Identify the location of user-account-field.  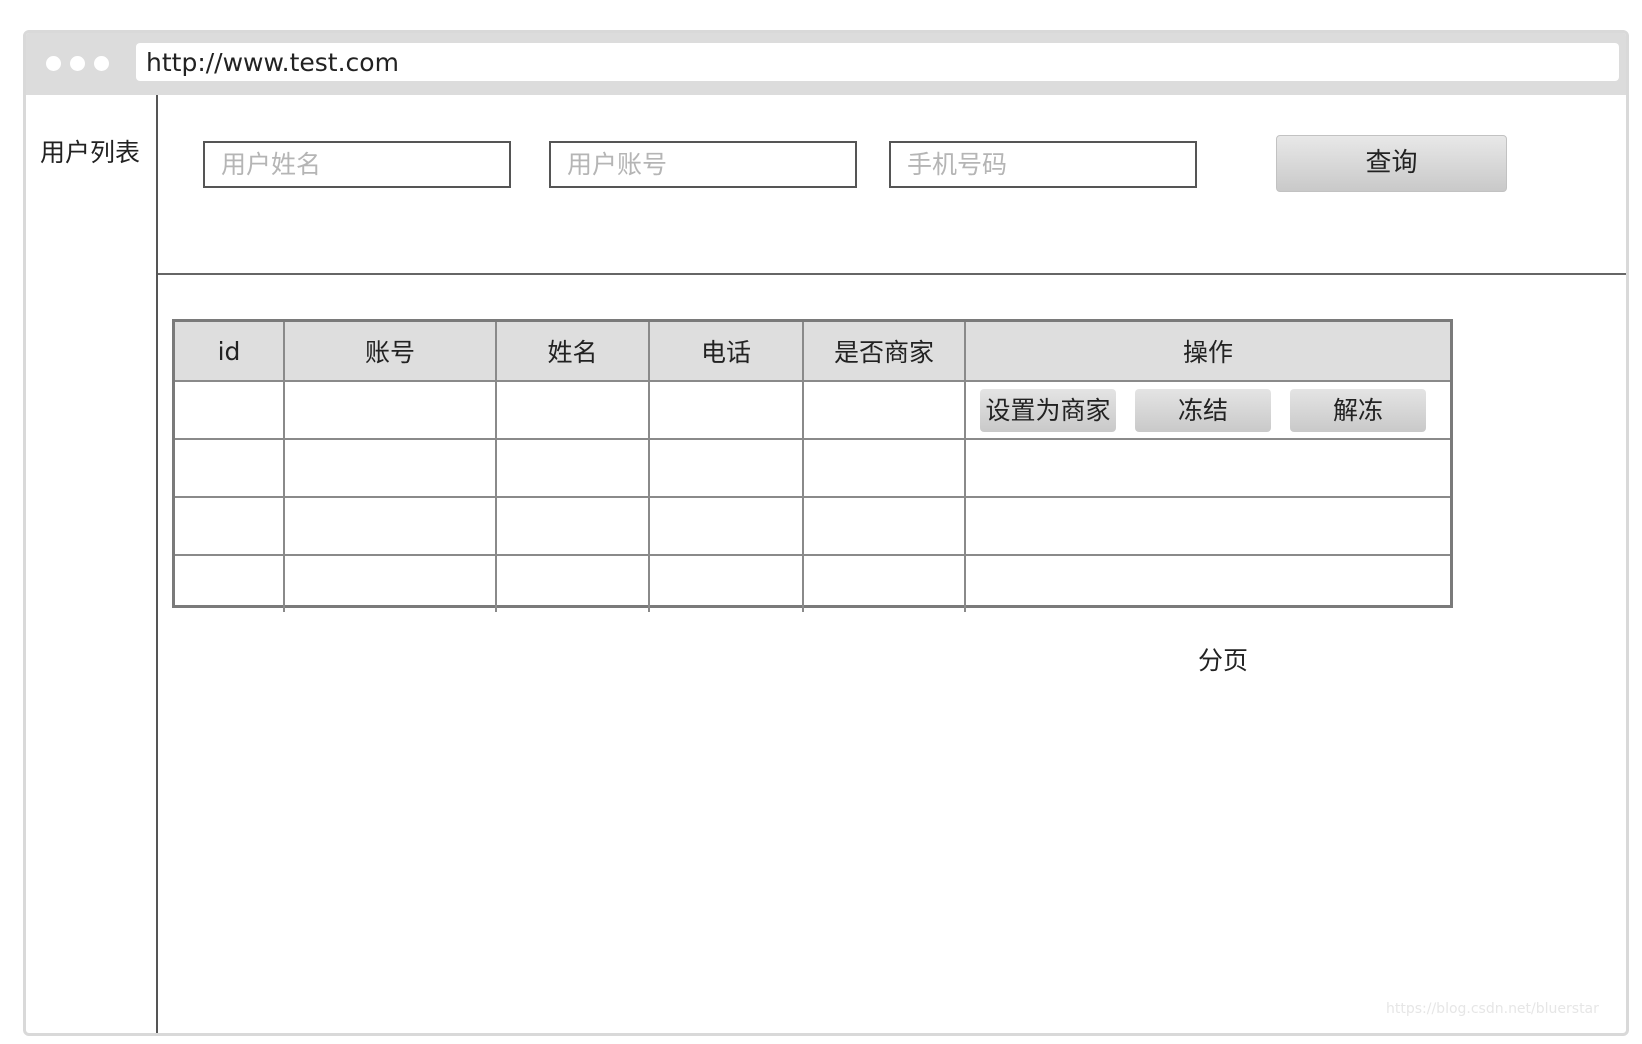
(703, 164).